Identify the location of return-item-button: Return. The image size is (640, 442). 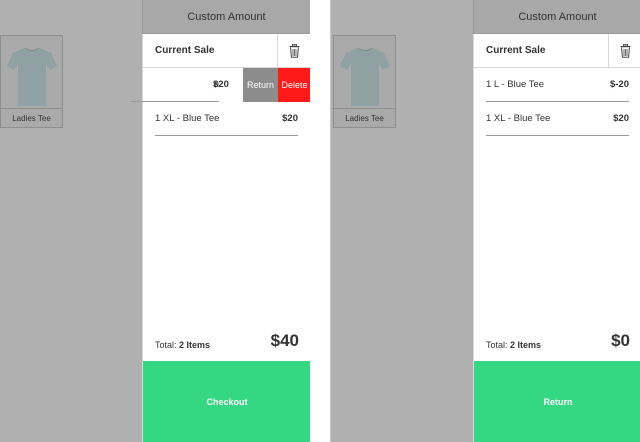
(260, 85).